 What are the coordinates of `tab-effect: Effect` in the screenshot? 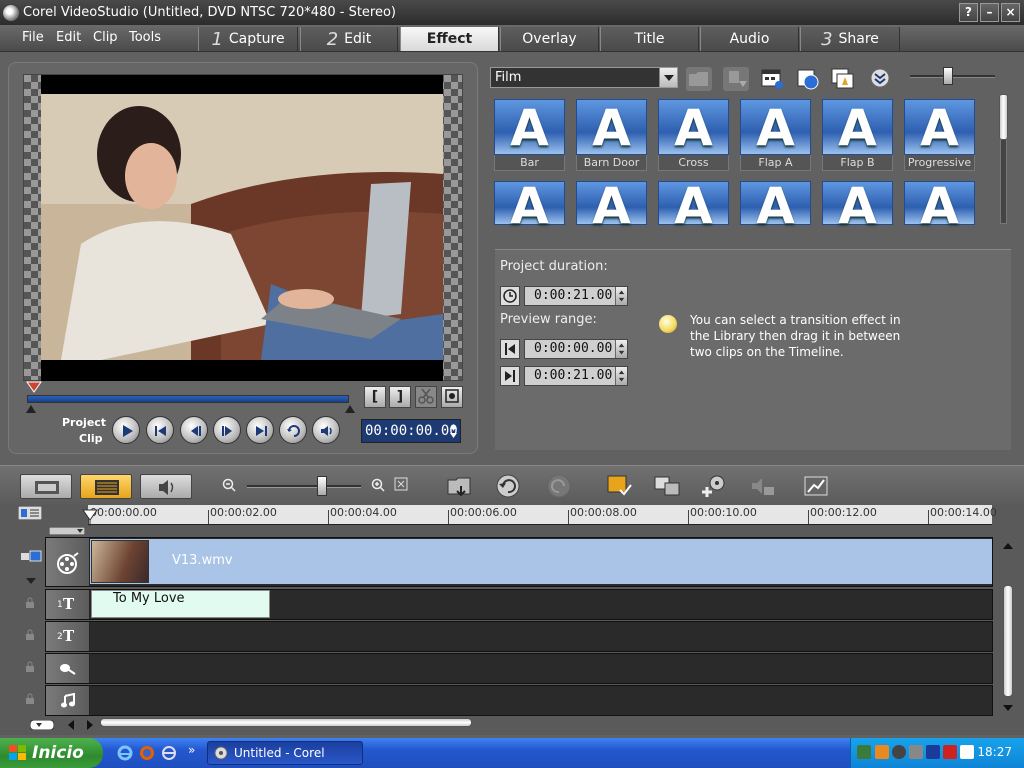 It's located at (449, 39).